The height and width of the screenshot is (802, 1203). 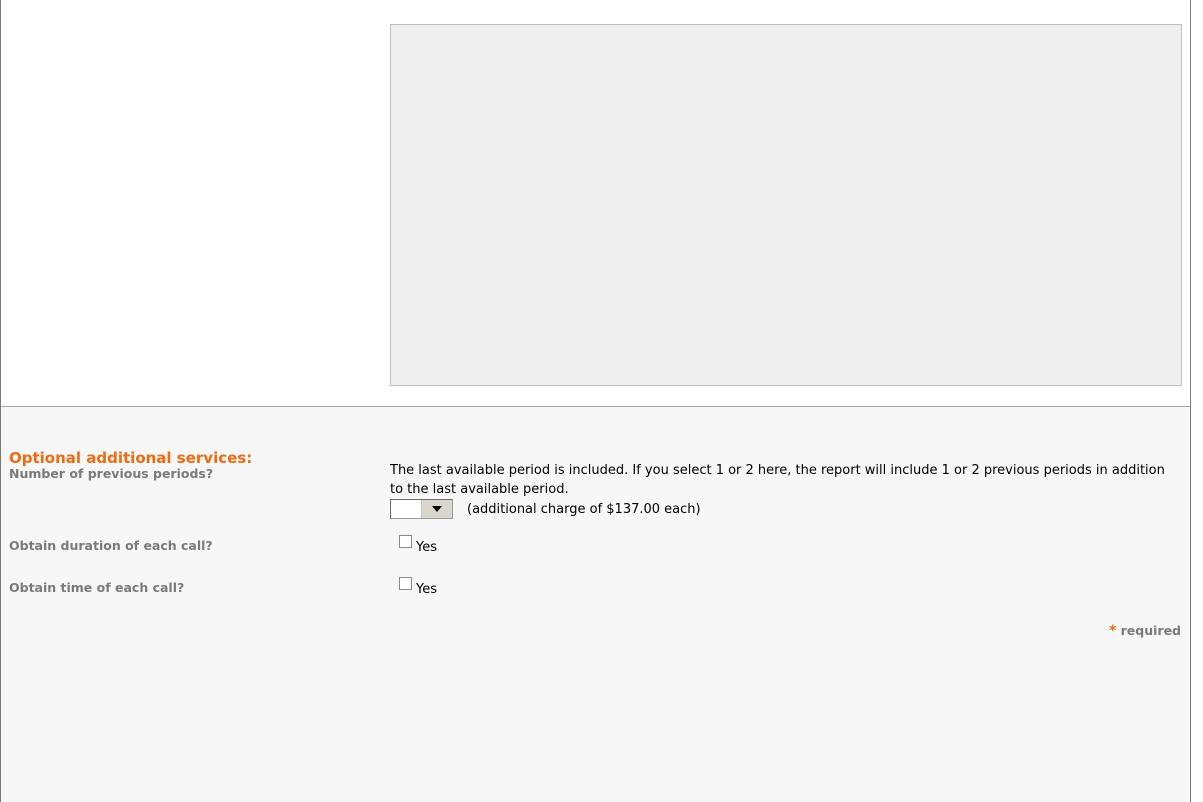 What do you see at coordinates (405, 541) in the screenshot?
I see `duration-checkbox` at bounding box center [405, 541].